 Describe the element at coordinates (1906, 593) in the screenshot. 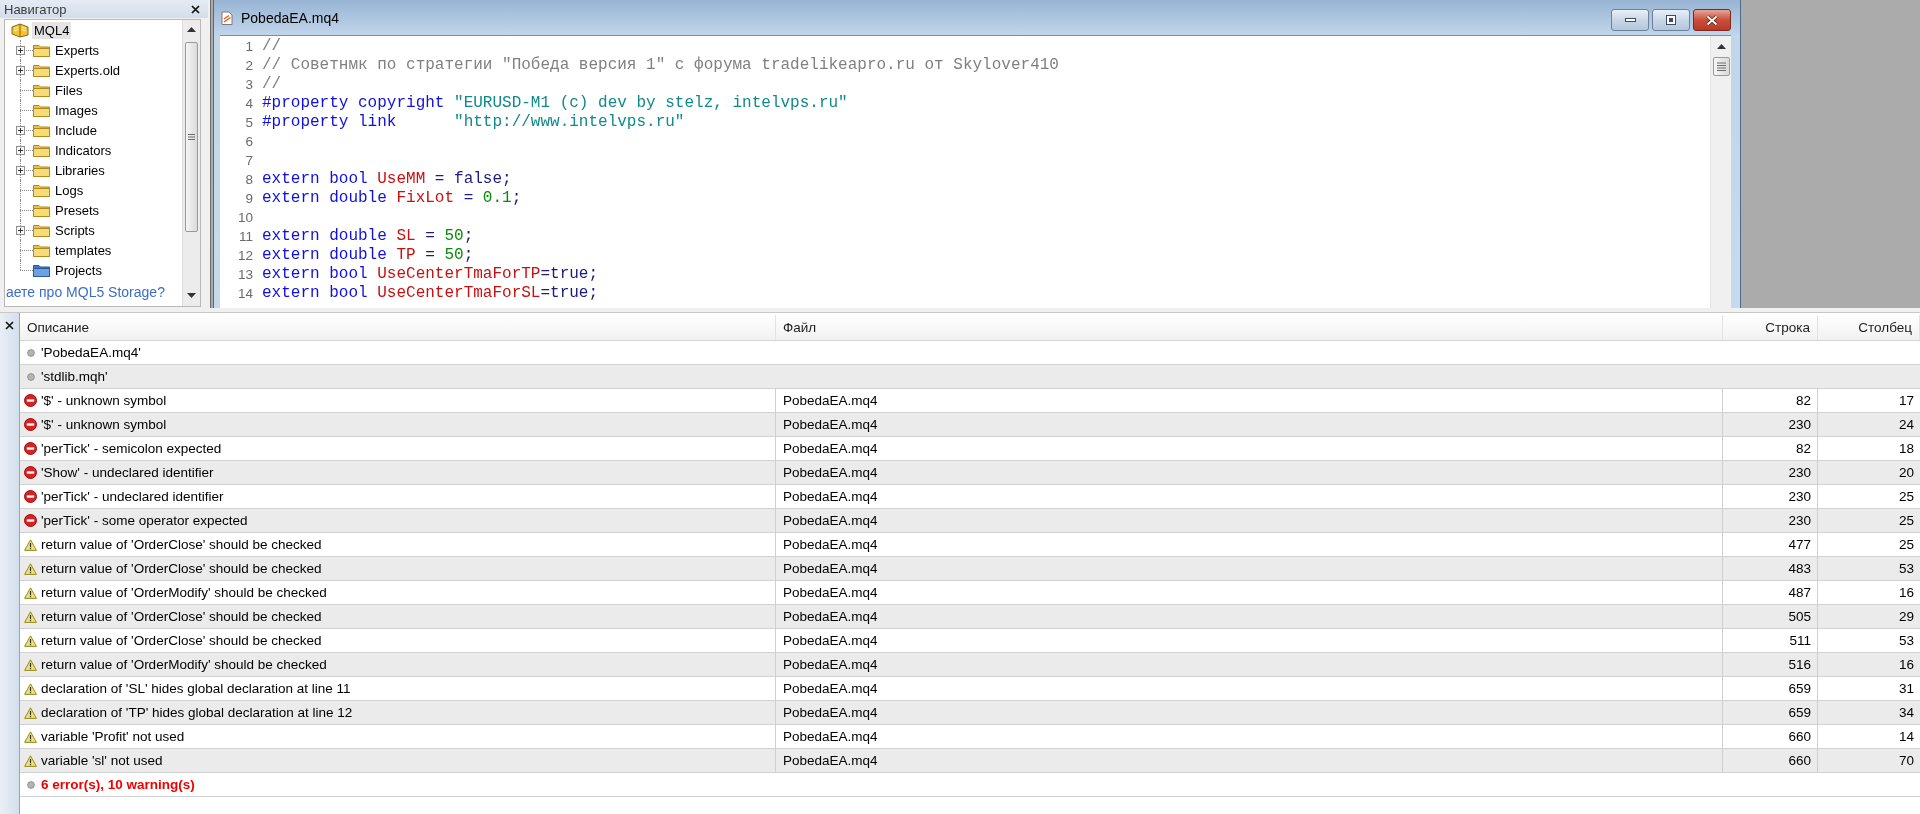

I see `table-cell-text: 16` at that location.